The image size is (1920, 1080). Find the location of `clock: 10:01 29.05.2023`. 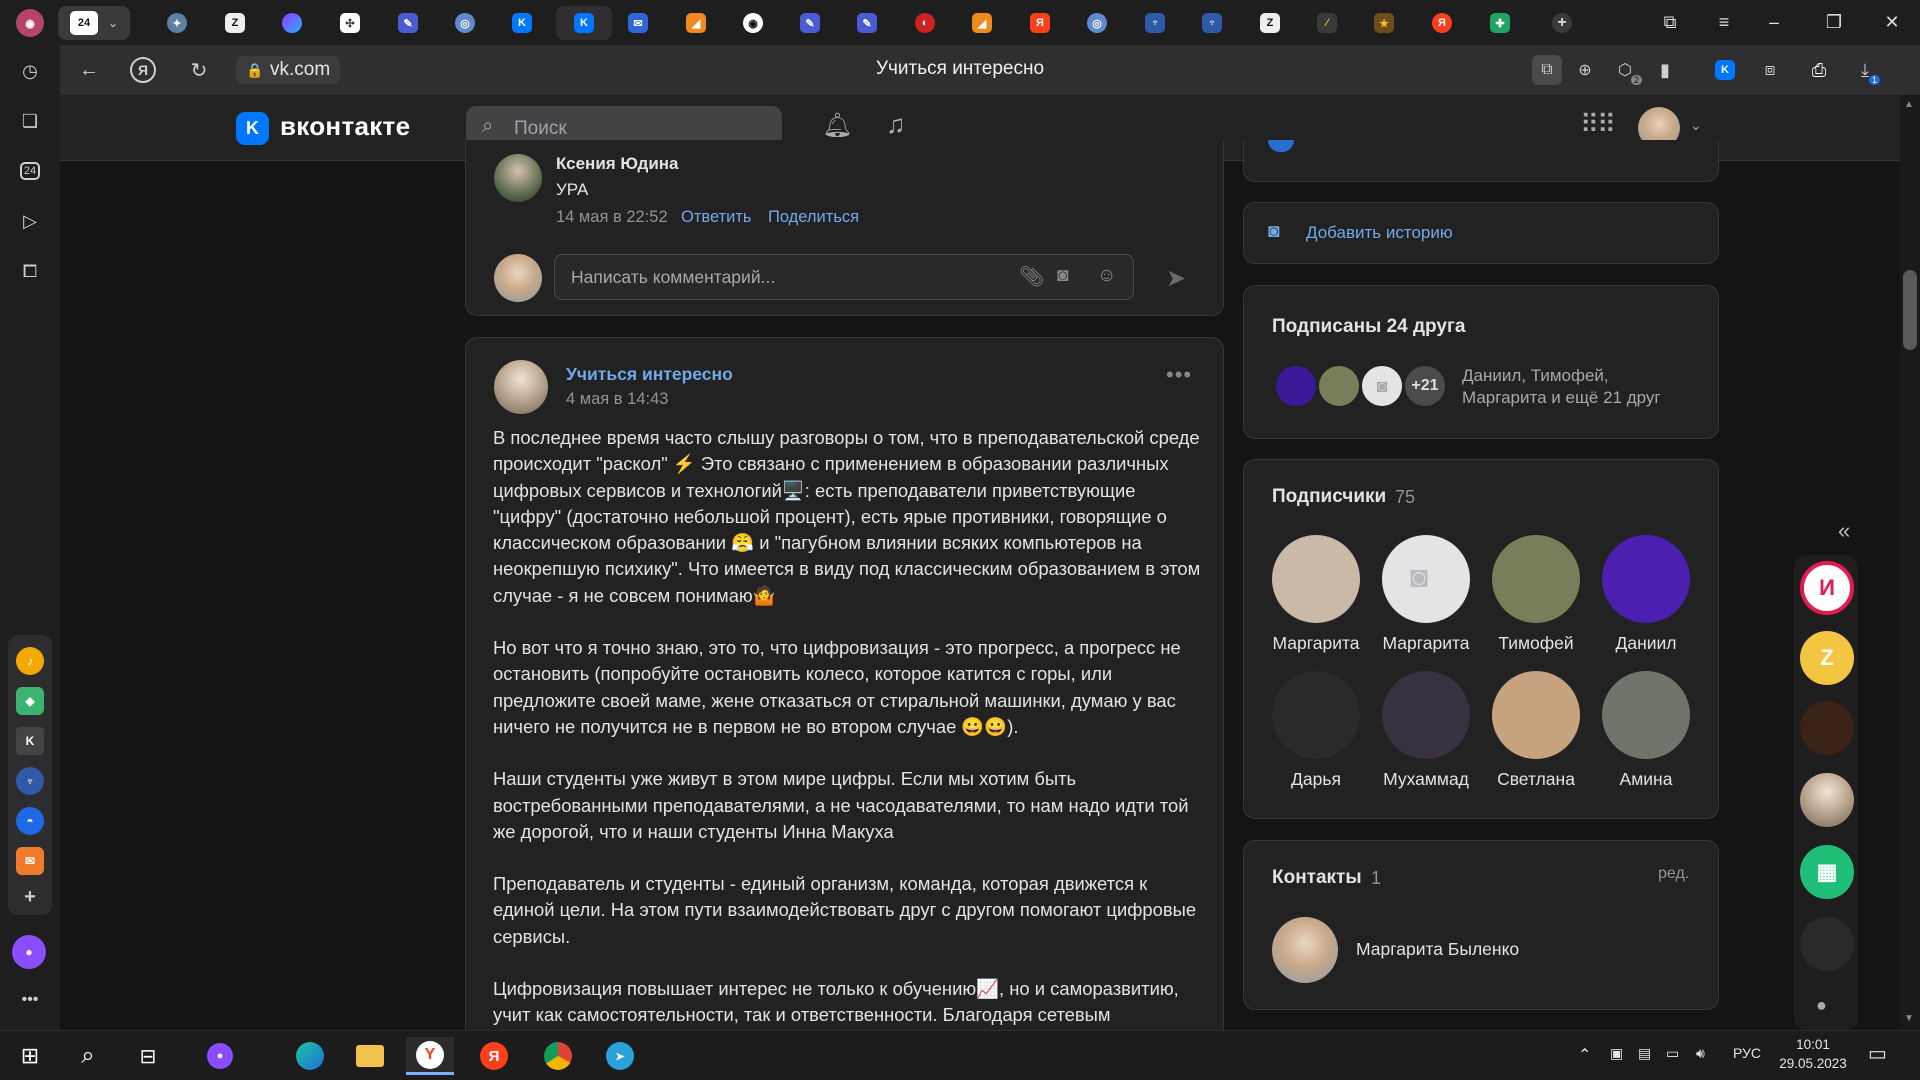

clock: 10:01 29.05.2023 is located at coordinates (1813, 1054).